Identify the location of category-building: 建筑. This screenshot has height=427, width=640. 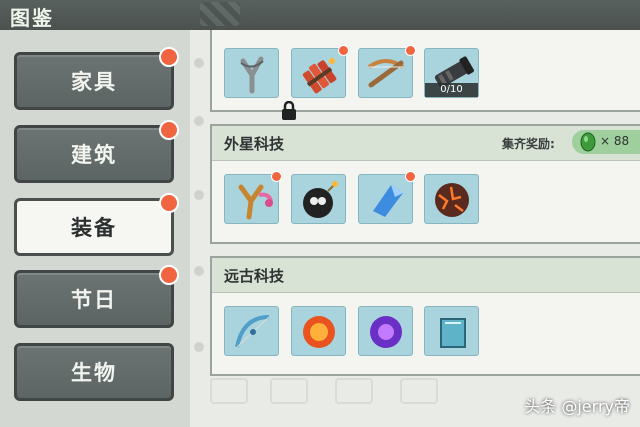
(96, 151).